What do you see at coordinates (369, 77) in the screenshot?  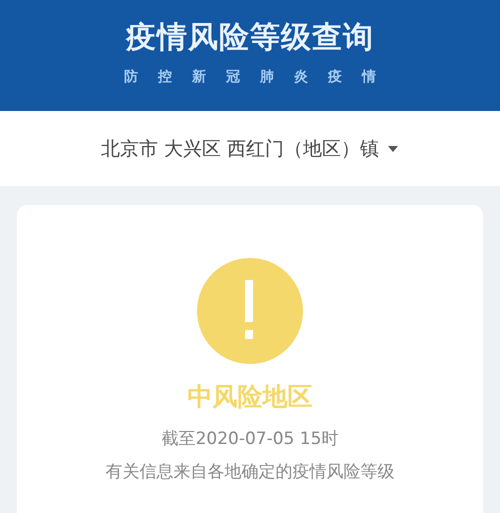 I see `subtitle-character: 情` at bounding box center [369, 77].